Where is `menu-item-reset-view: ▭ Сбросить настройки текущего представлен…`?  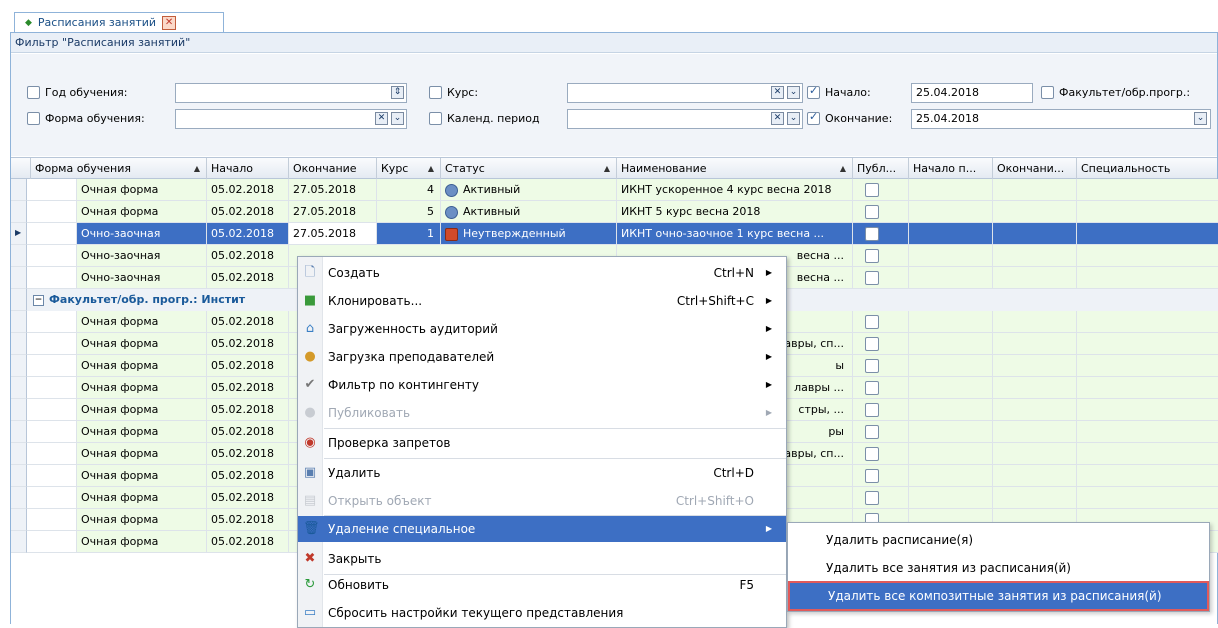
menu-item-reset-view: ▭ Сбросить настройки текущего представлен… is located at coordinates (542, 613).